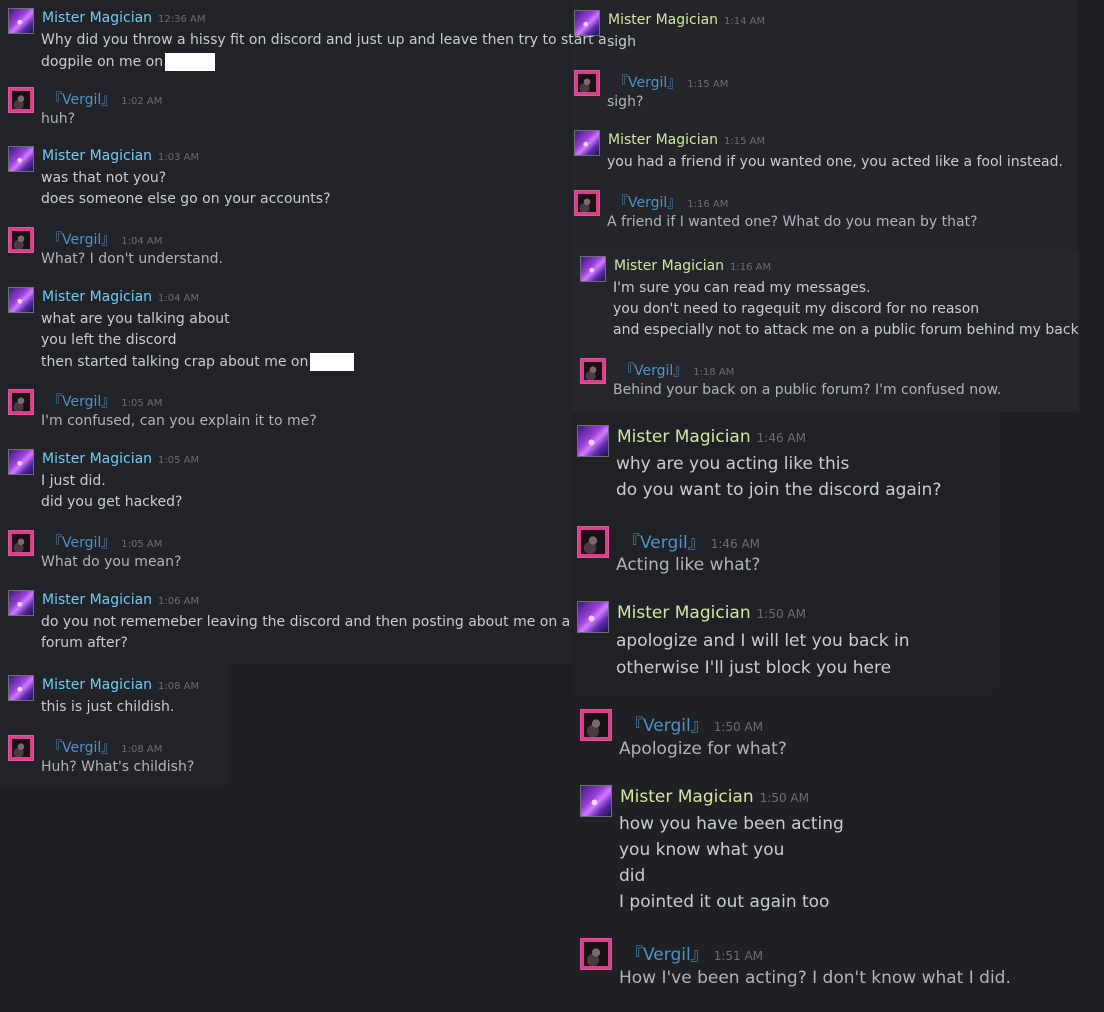 This screenshot has height=1012, width=1104. I want to click on message-timestamp: 1:18 AM, so click(714, 372).